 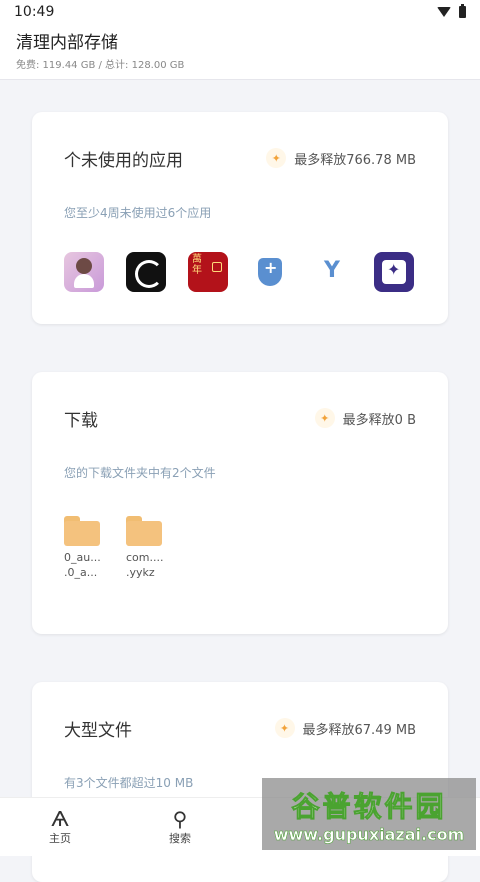 I want to click on app-icon-dragon, so click(x=146, y=272).